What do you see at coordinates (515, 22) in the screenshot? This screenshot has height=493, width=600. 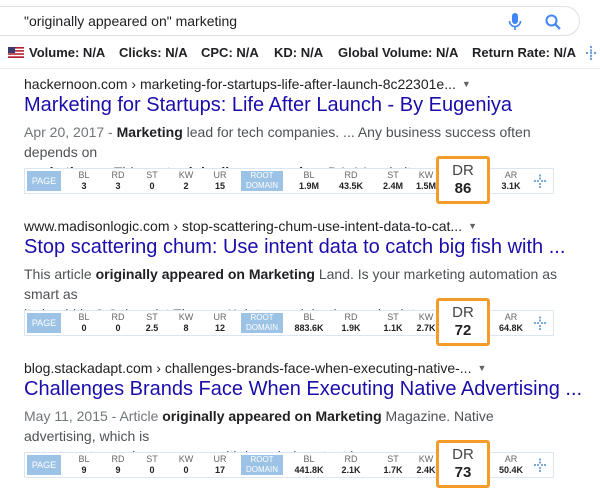 I see `microphone-icon` at bounding box center [515, 22].